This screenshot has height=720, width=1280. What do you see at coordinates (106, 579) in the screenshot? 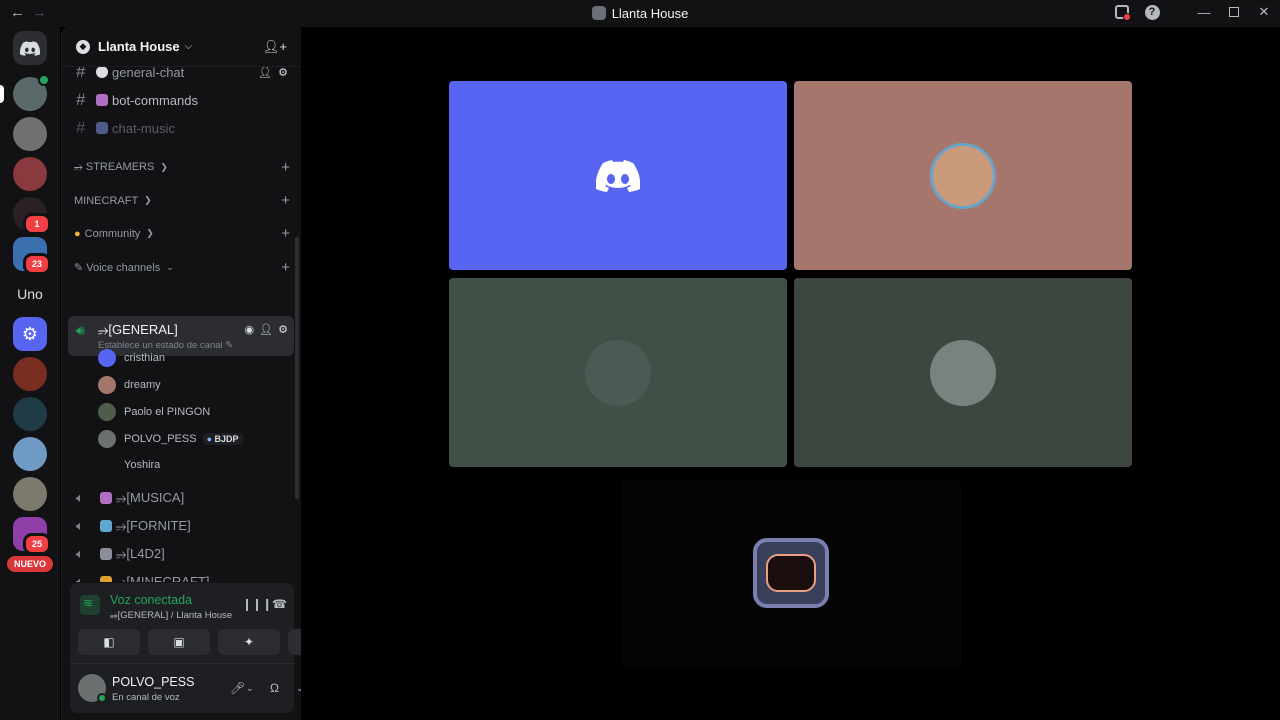
I see `construction-icon` at bounding box center [106, 579].